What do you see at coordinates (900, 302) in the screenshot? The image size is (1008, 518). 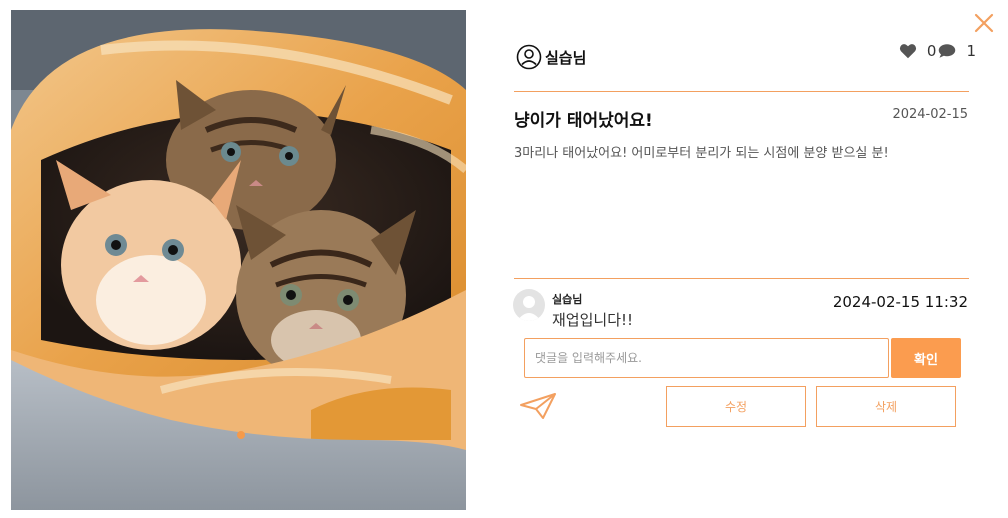 I see `comment-date: 2024-02-15 11:32` at bounding box center [900, 302].